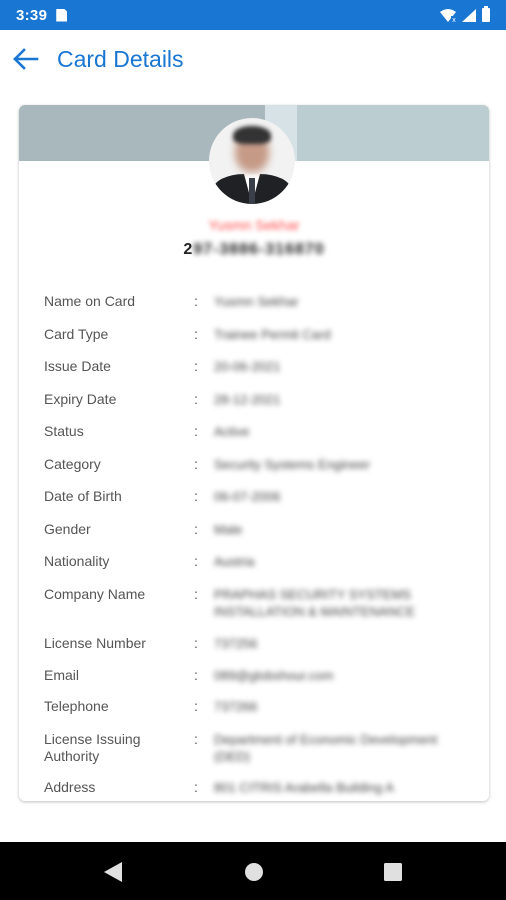 This screenshot has height=900, width=506. What do you see at coordinates (292, 464) in the screenshot?
I see `field-value: Security Systems Engineer` at bounding box center [292, 464].